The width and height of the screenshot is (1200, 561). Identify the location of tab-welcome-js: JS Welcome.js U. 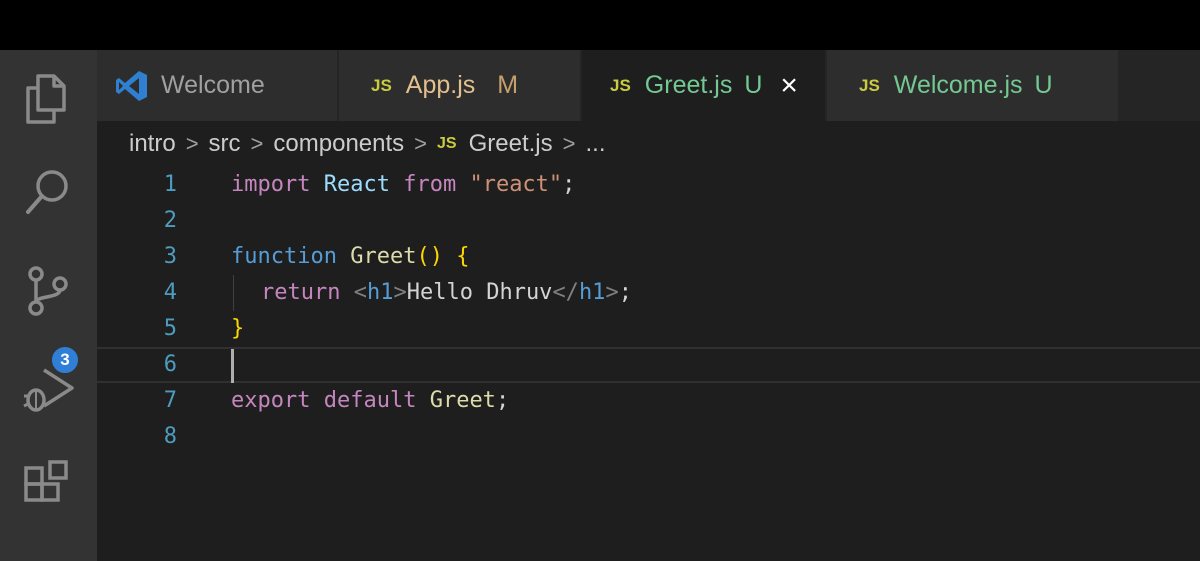
(973, 85).